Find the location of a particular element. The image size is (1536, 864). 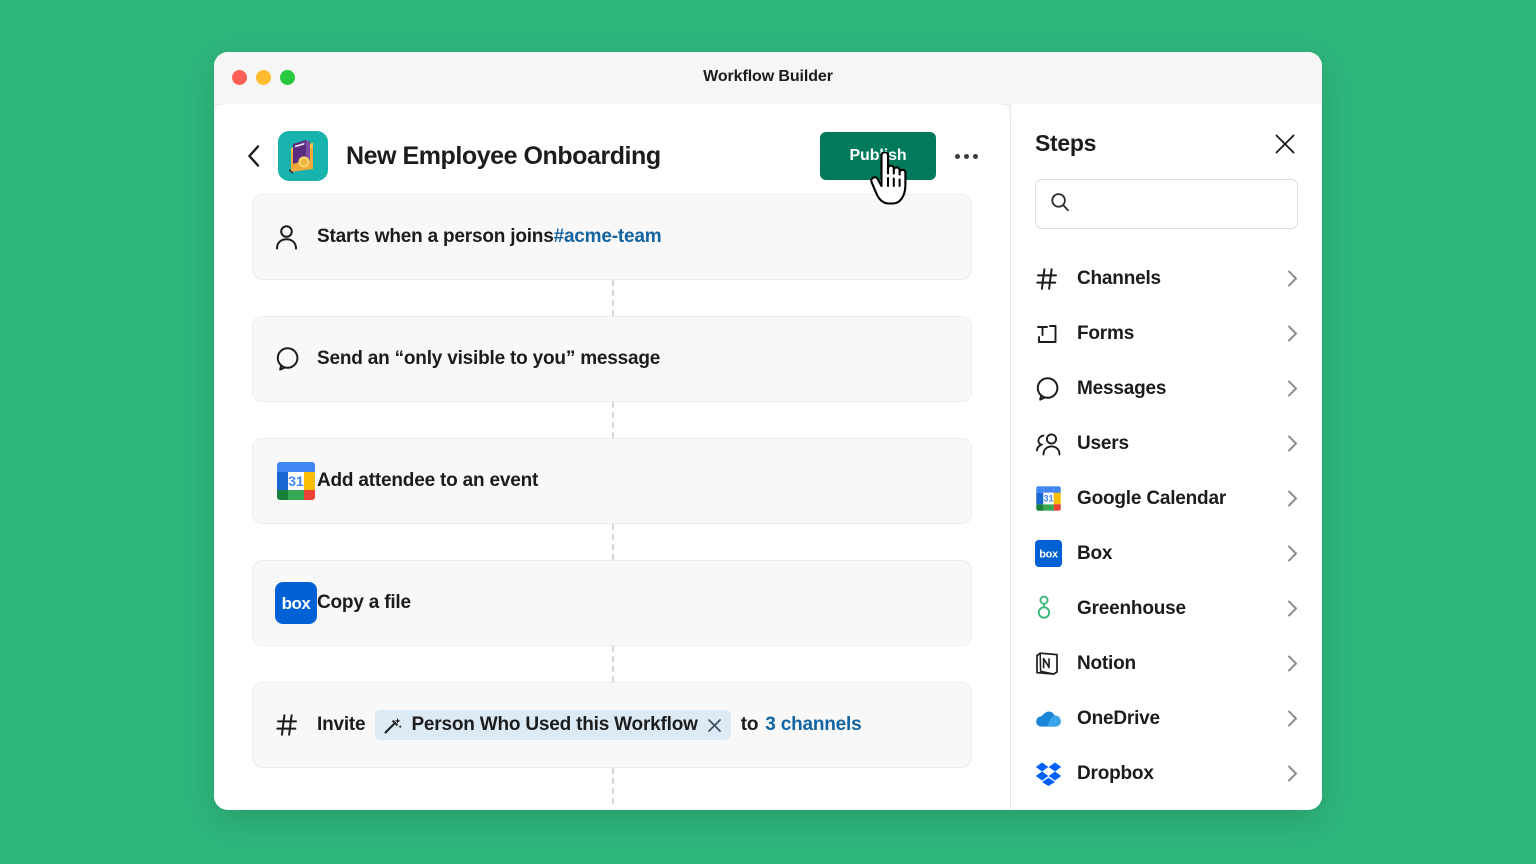

sidebar-item-label: Users is located at coordinates (1103, 443).